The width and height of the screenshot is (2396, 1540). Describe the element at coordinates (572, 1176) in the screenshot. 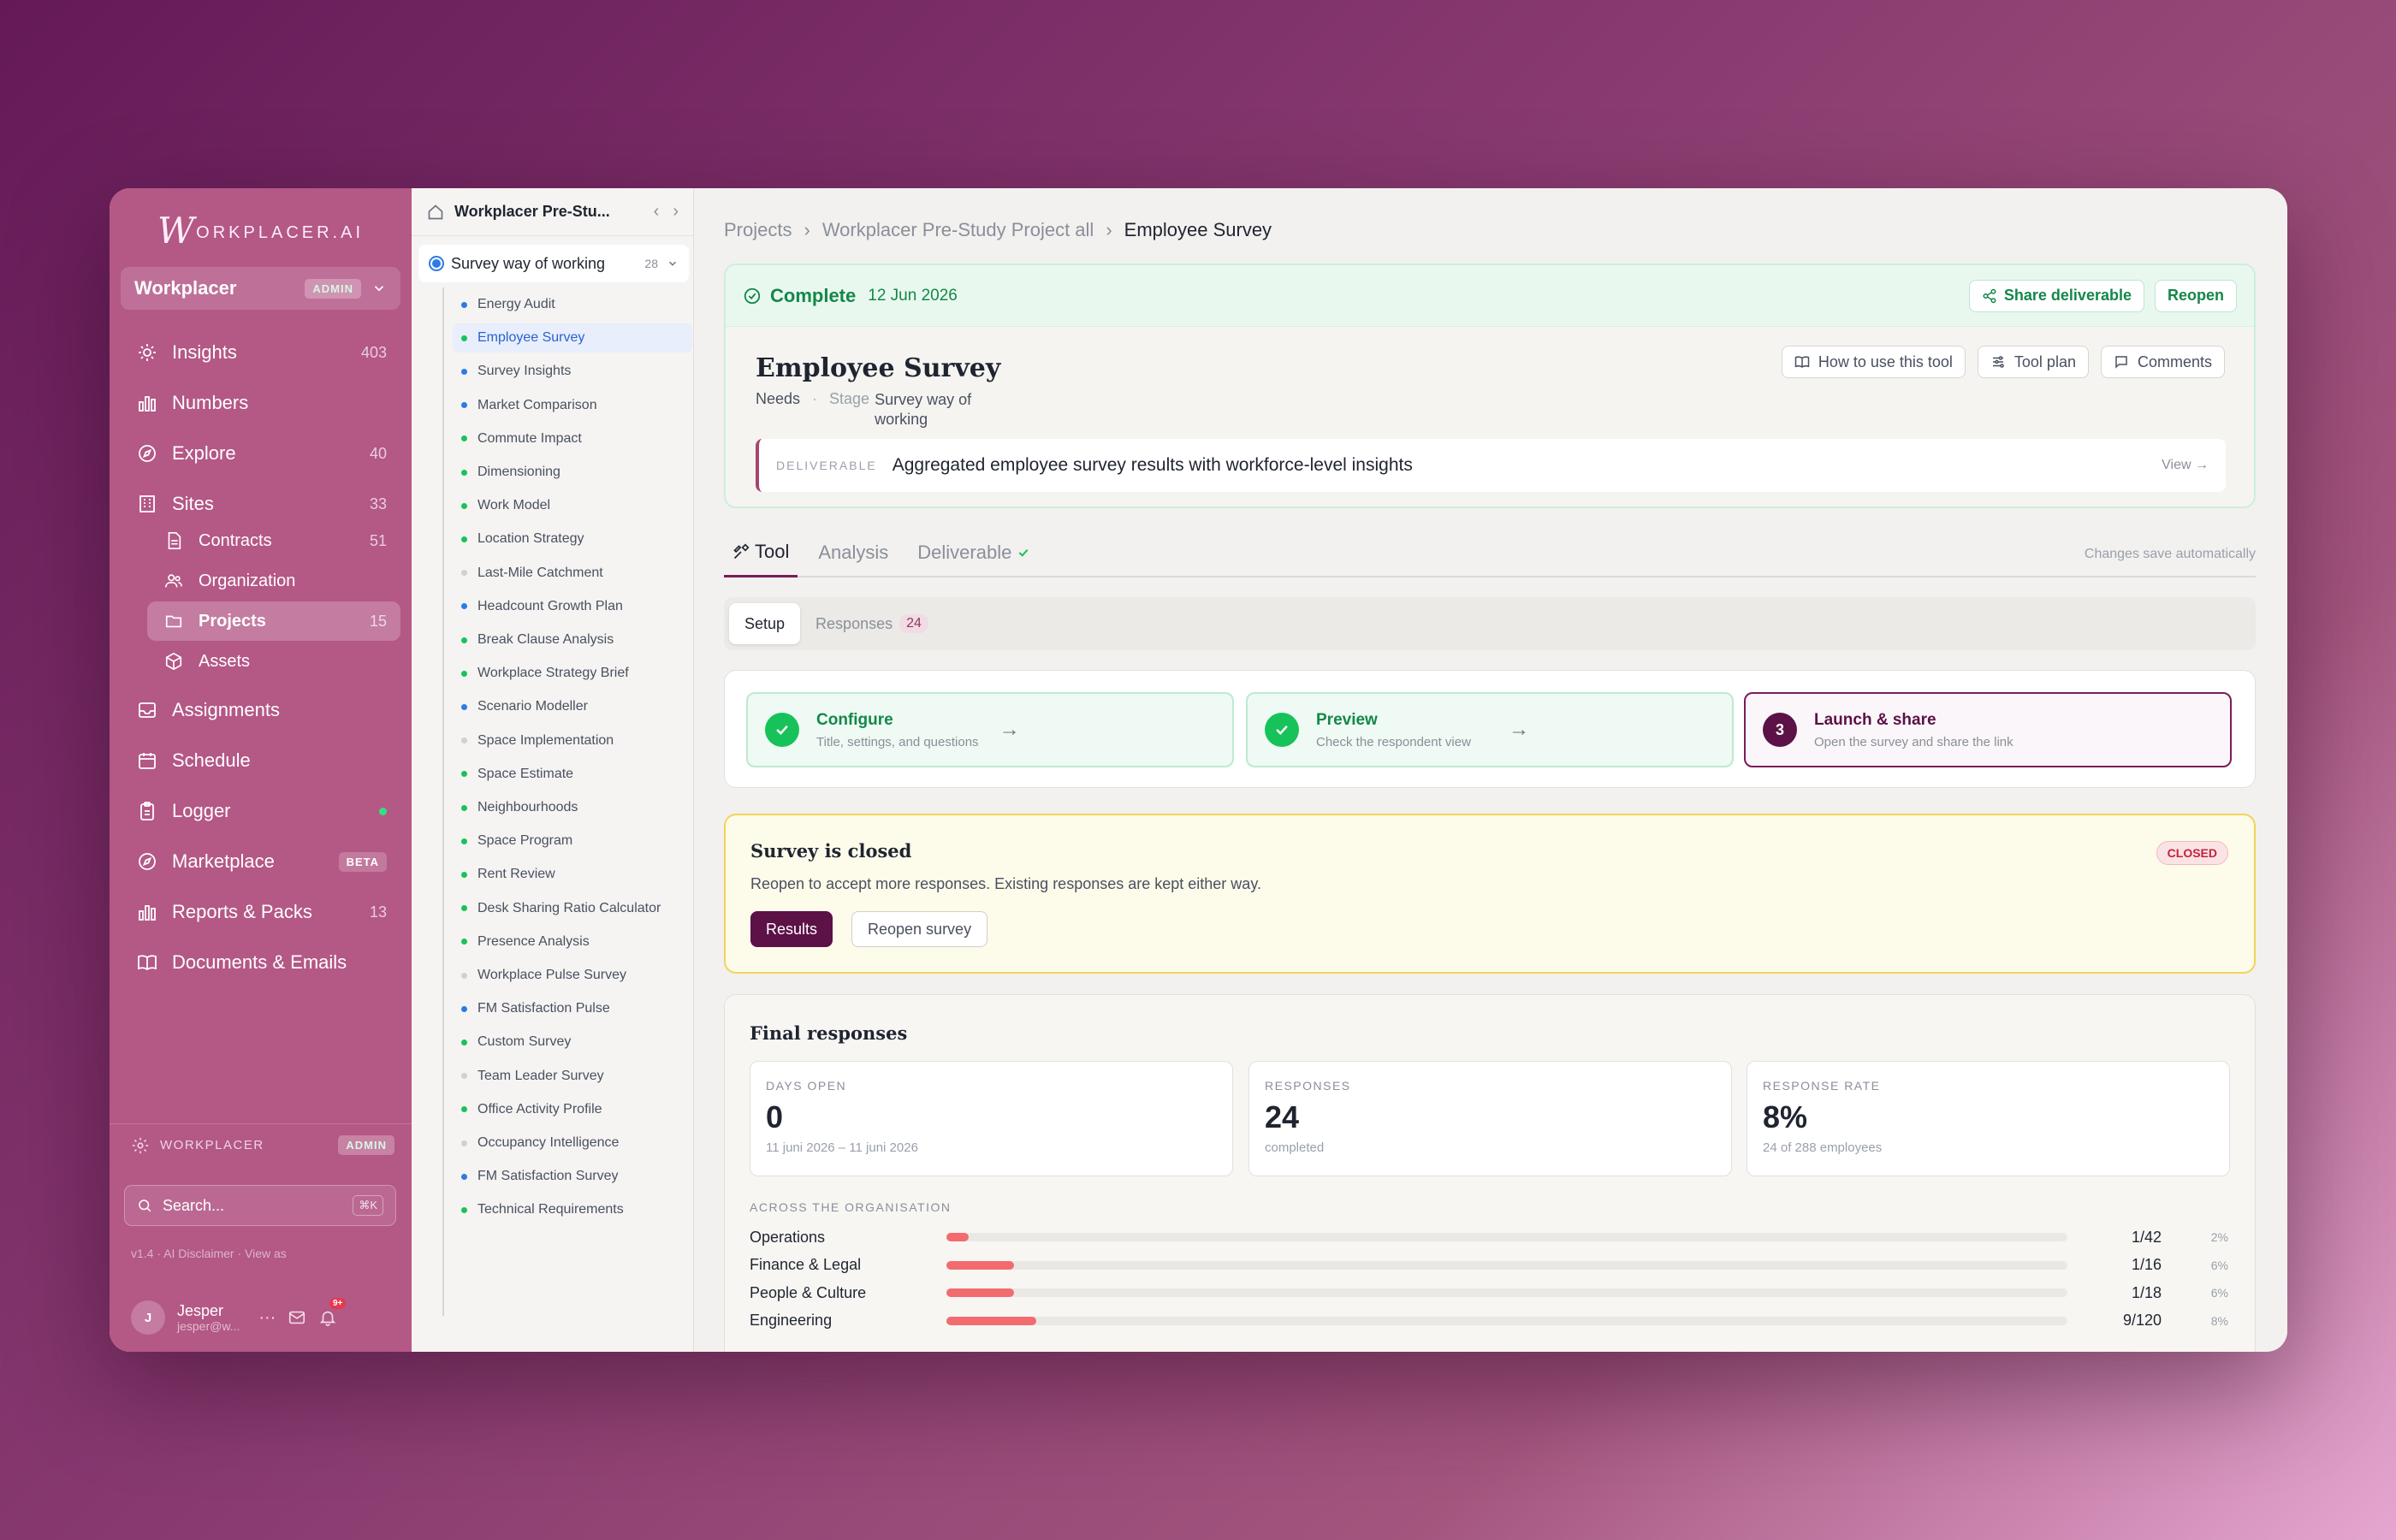

I see `tree-item: FM Satisfaction Survey` at that location.